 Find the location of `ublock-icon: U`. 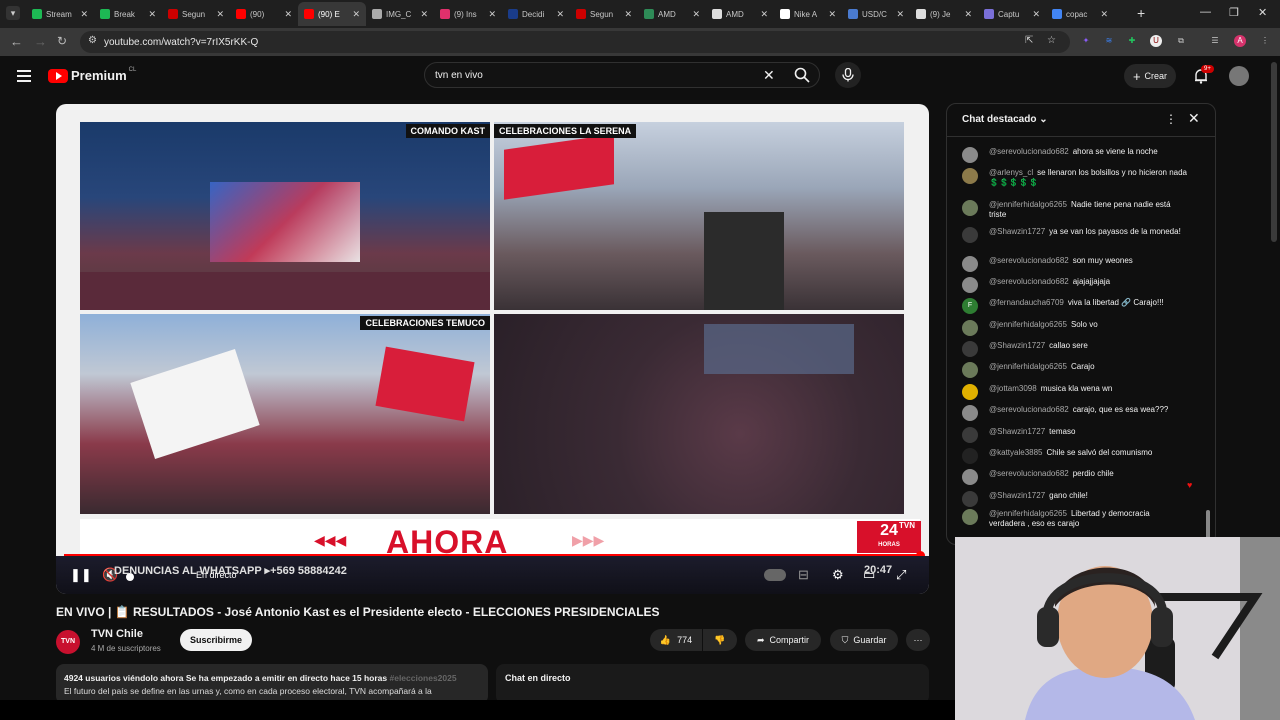

ublock-icon: U is located at coordinates (1156, 41).